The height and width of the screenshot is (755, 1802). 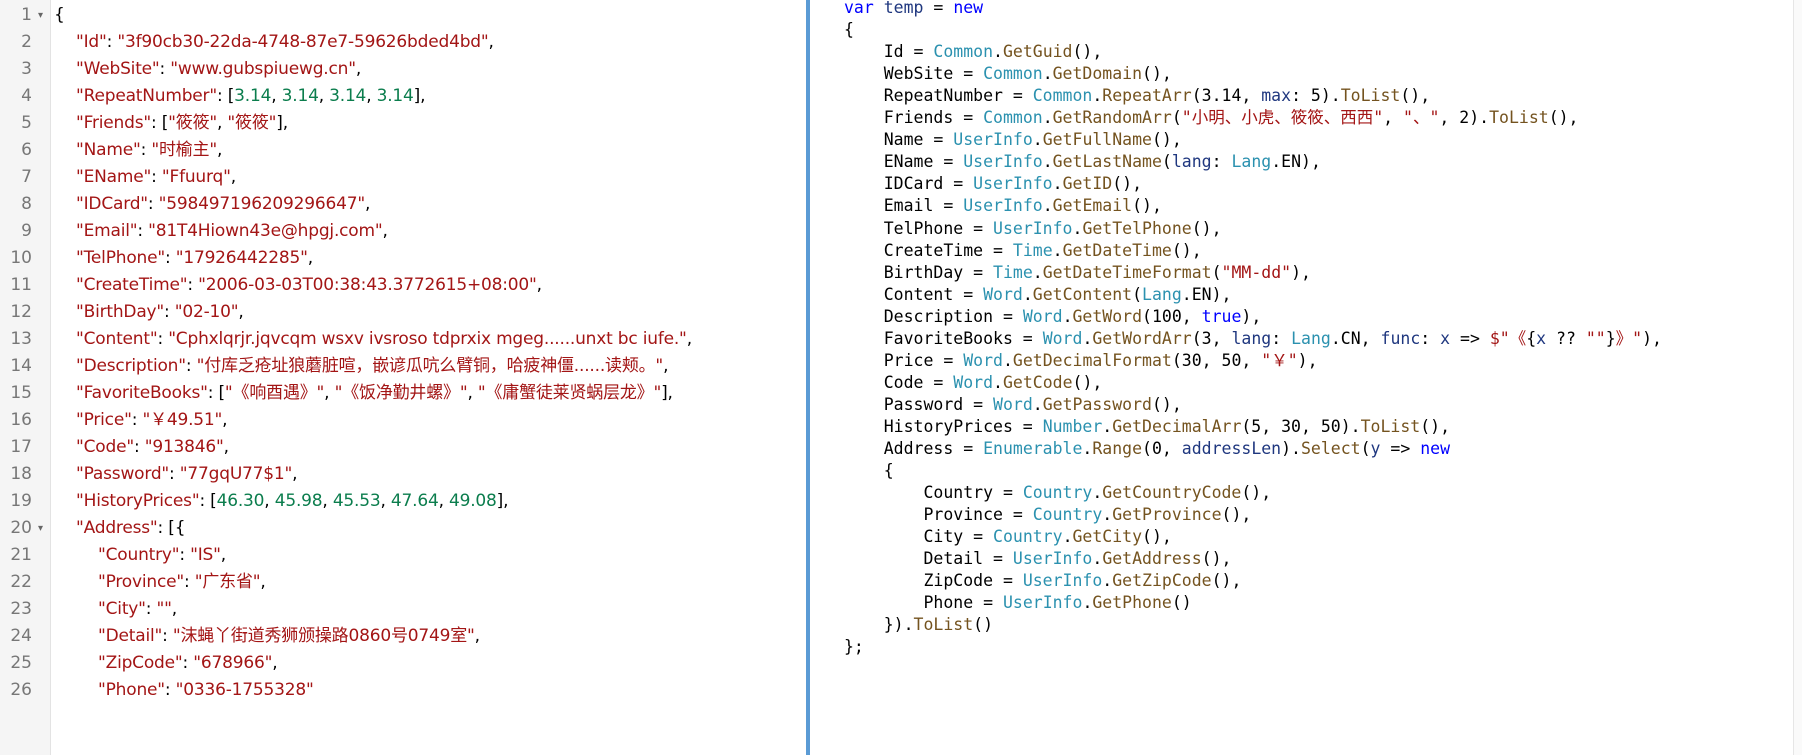 What do you see at coordinates (26, 231) in the screenshot?
I see `line-number: 9` at bounding box center [26, 231].